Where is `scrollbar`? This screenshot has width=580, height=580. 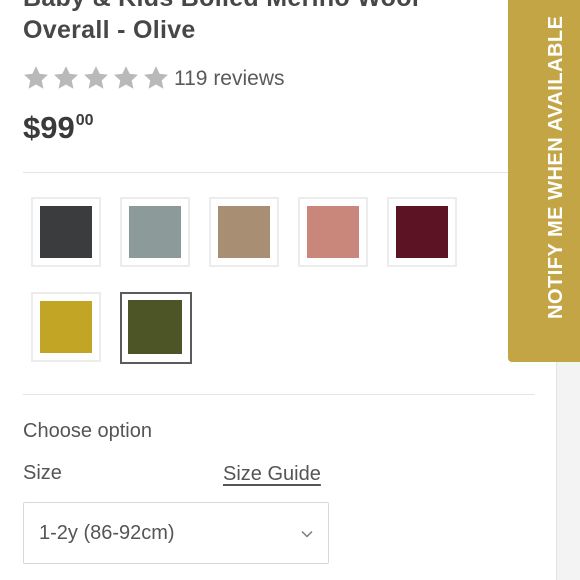 scrollbar is located at coordinates (568, 471).